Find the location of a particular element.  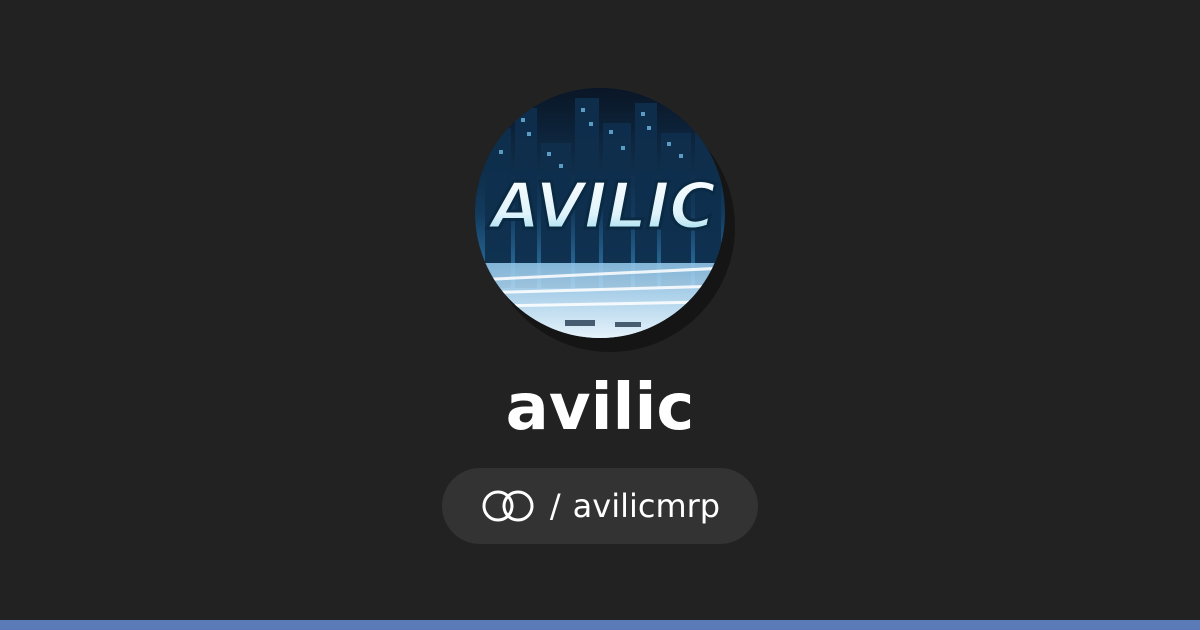

avatar-container: AVILIC is located at coordinates (608, 221).